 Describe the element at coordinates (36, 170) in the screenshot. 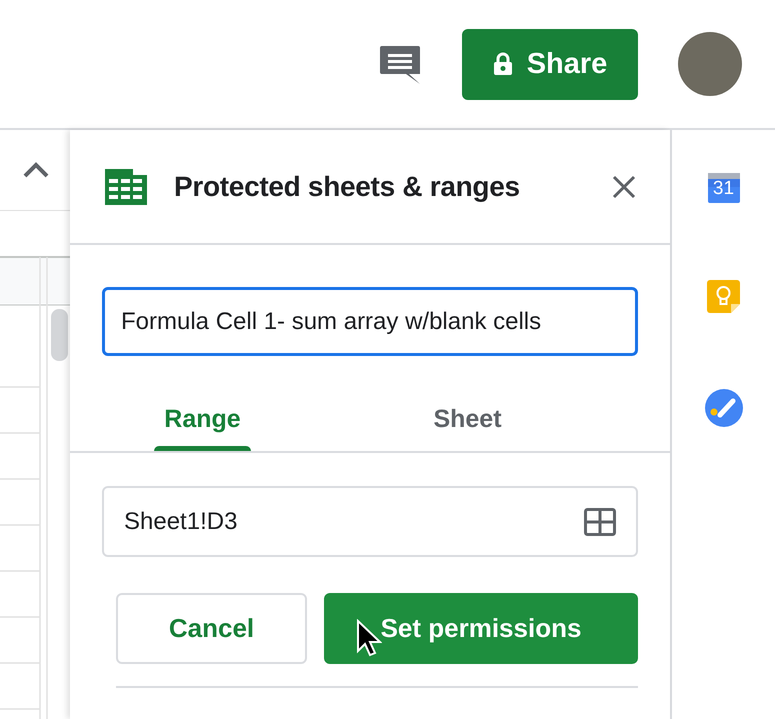

I see `chevron-up-icon` at that location.